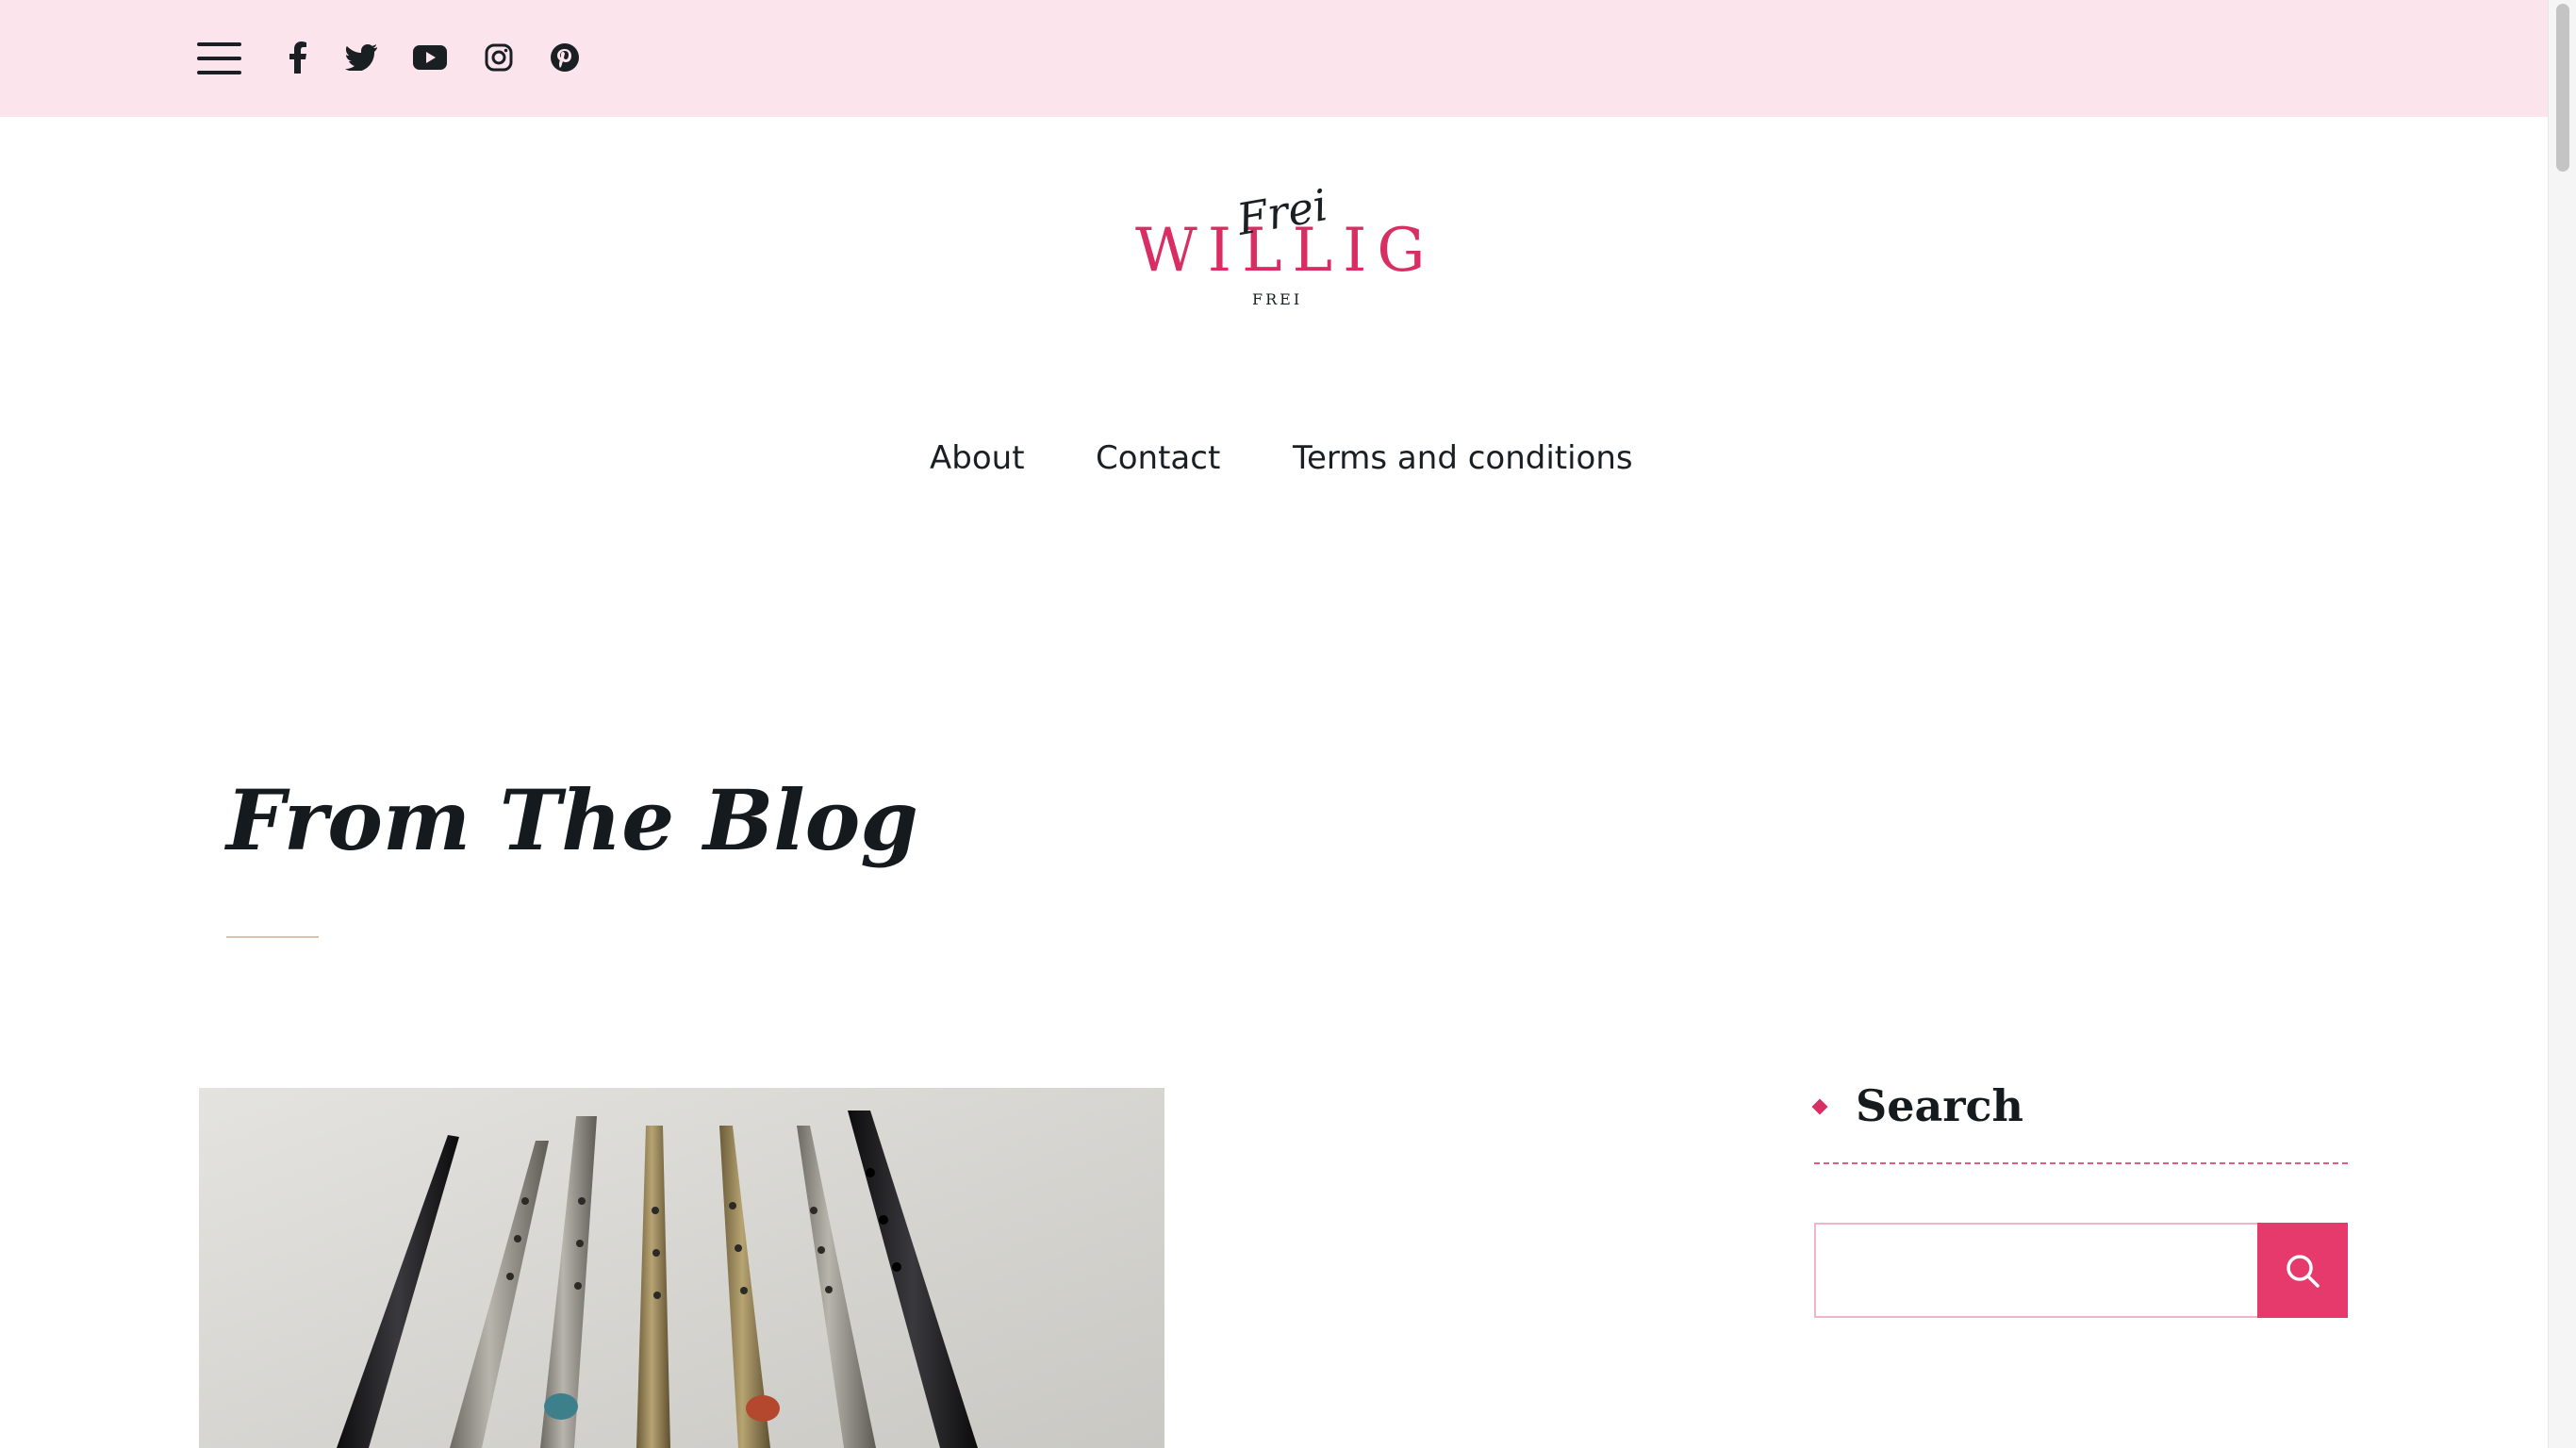 The width and height of the screenshot is (2576, 1448). Describe the element at coordinates (298, 57) in the screenshot. I see `facebook-icon` at that location.